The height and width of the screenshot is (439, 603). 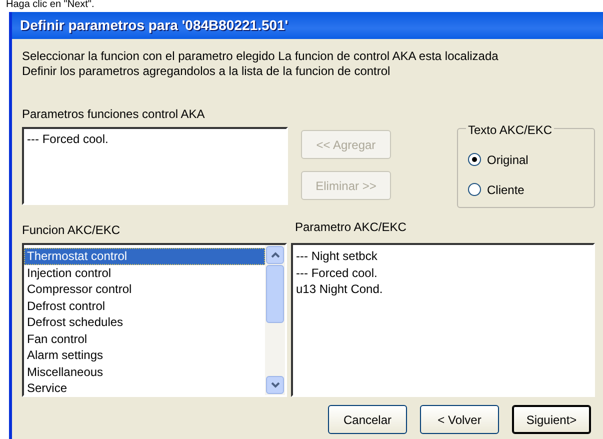 What do you see at coordinates (443, 289) in the screenshot?
I see `list-item: u13 Night Cond.` at bounding box center [443, 289].